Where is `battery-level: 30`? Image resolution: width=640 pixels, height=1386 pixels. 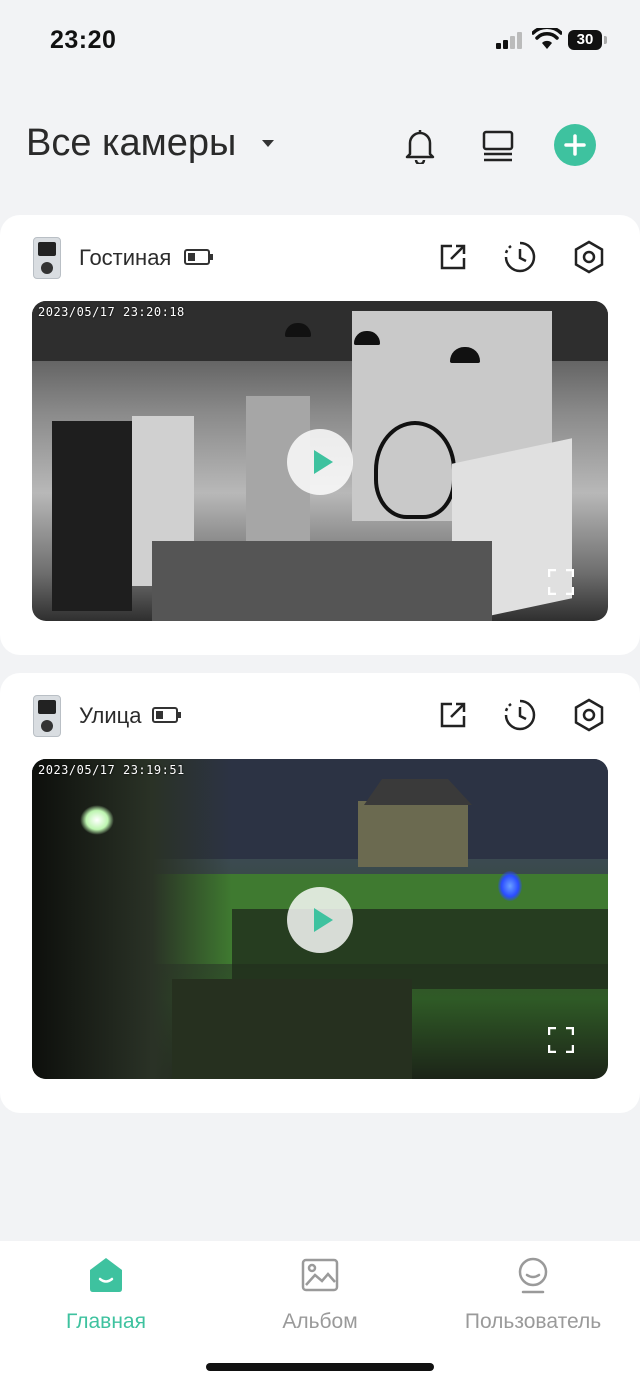
battery-level: 30 is located at coordinates (587, 40).